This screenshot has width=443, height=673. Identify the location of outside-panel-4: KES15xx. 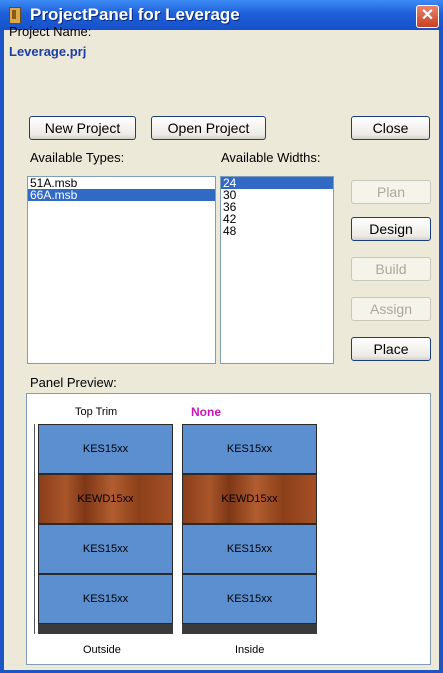
(105, 599).